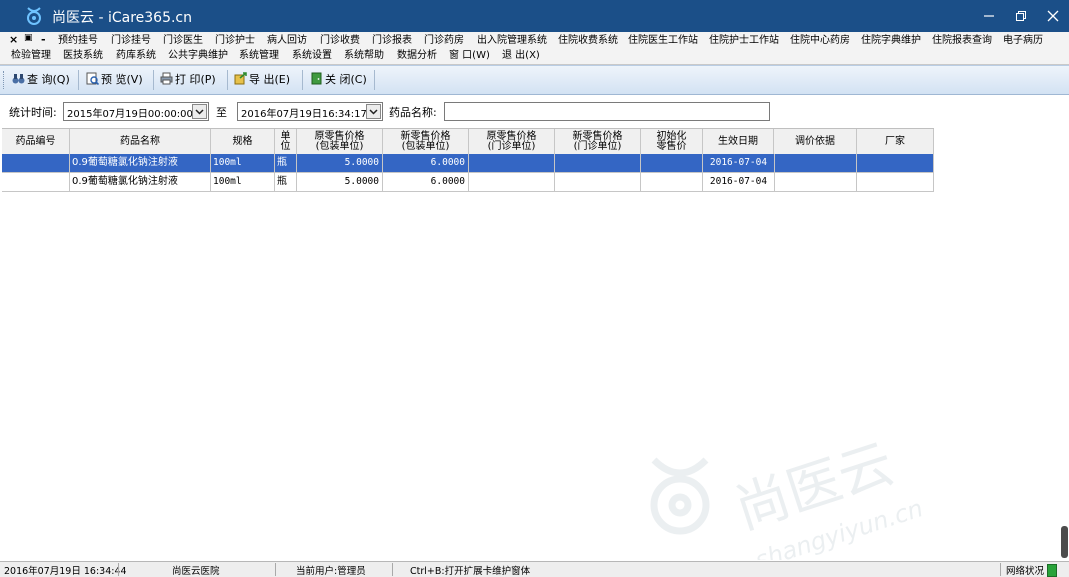  I want to click on menu-item: 住院护士工作站, so click(744, 40).